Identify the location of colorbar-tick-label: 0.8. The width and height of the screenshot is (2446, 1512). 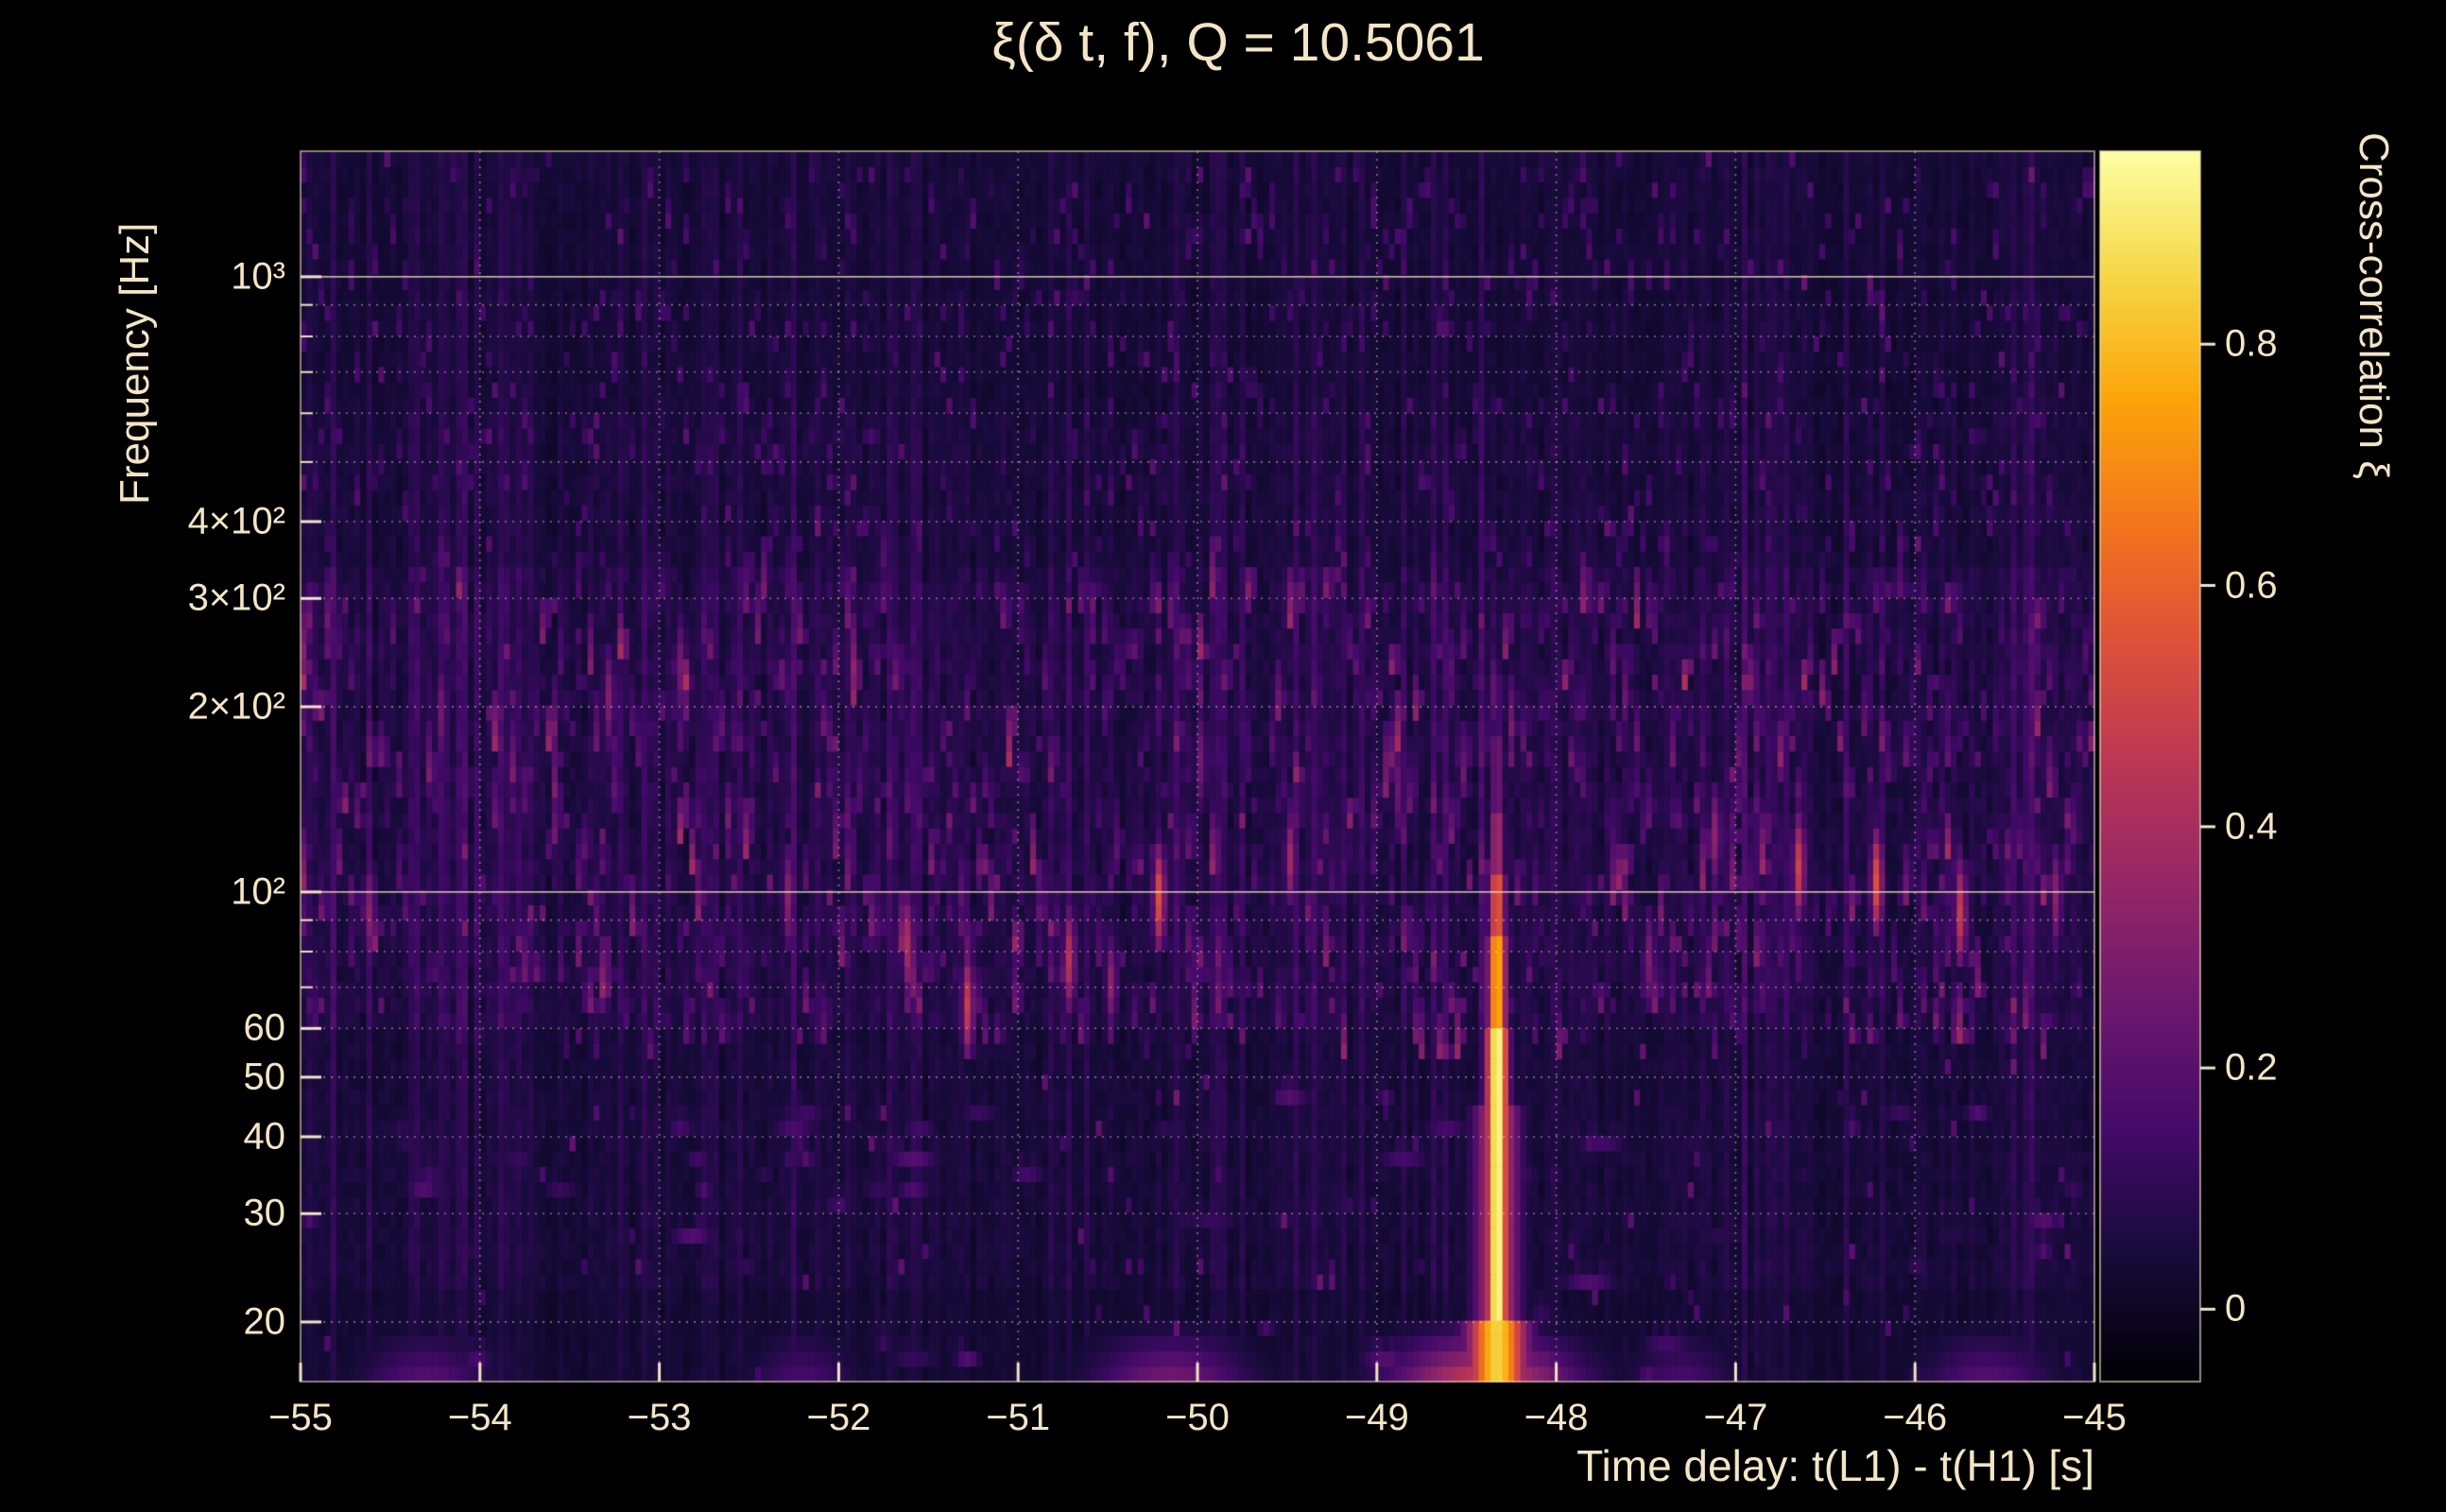
(2252, 343).